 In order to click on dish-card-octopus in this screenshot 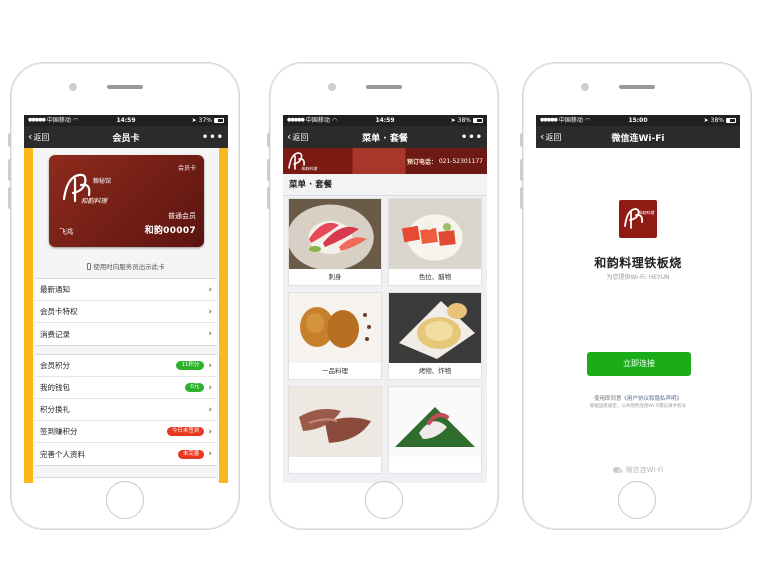, I will do `click(435, 430)`.